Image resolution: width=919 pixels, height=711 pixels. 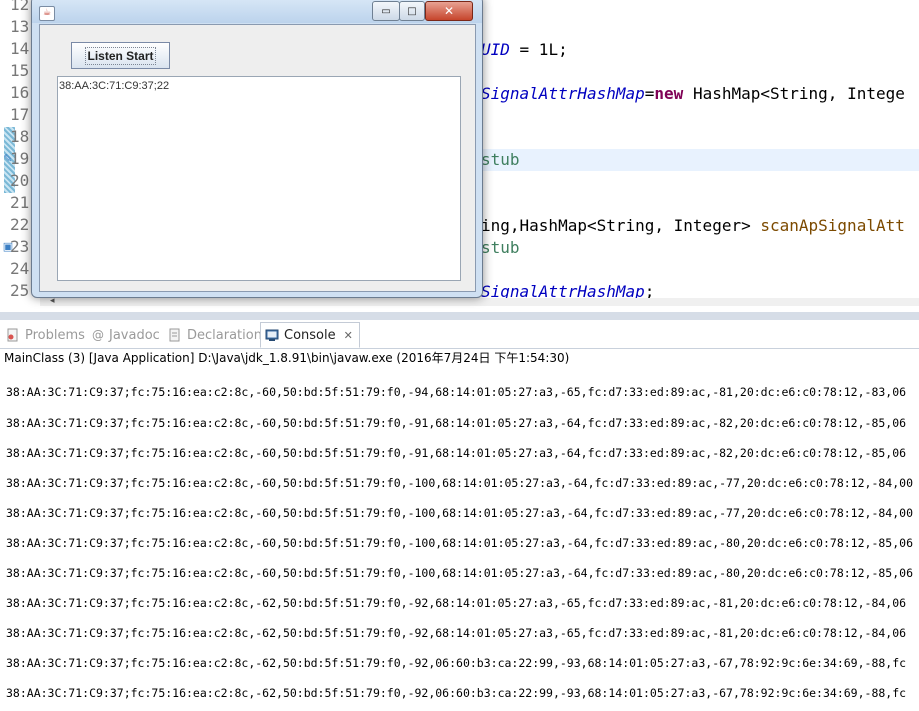 I want to click on console-icon, so click(x=272, y=335).